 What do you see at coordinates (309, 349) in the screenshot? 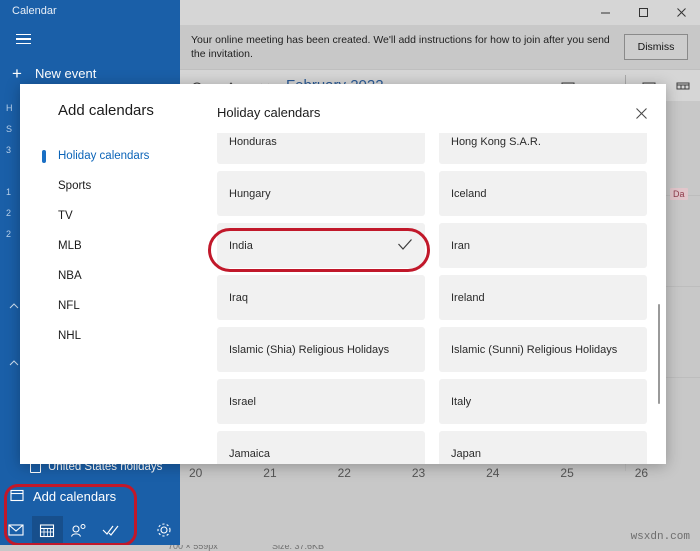
I see `chip-label: Islamic (Shia) Religious Holidays` at bounding box center [309, 349].